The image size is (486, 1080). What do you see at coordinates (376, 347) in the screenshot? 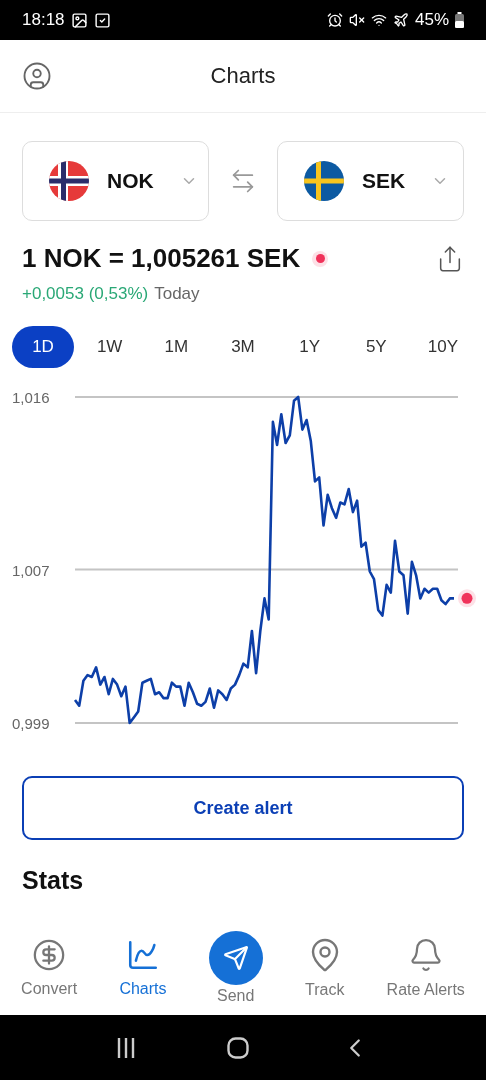
I see `range-tab: 5Y` at bounding box center [376, 347].